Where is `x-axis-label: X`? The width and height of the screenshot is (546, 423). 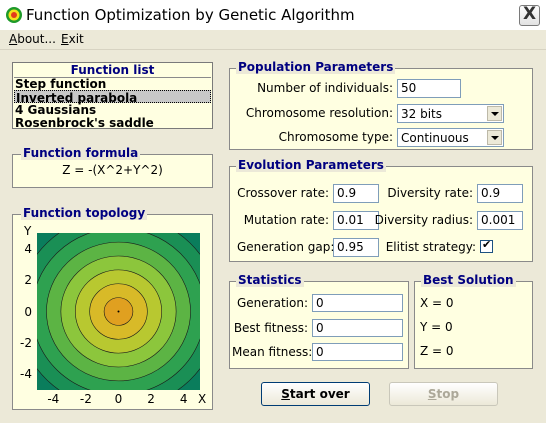 x-axis-label: X is located at coordinates (202, 399).